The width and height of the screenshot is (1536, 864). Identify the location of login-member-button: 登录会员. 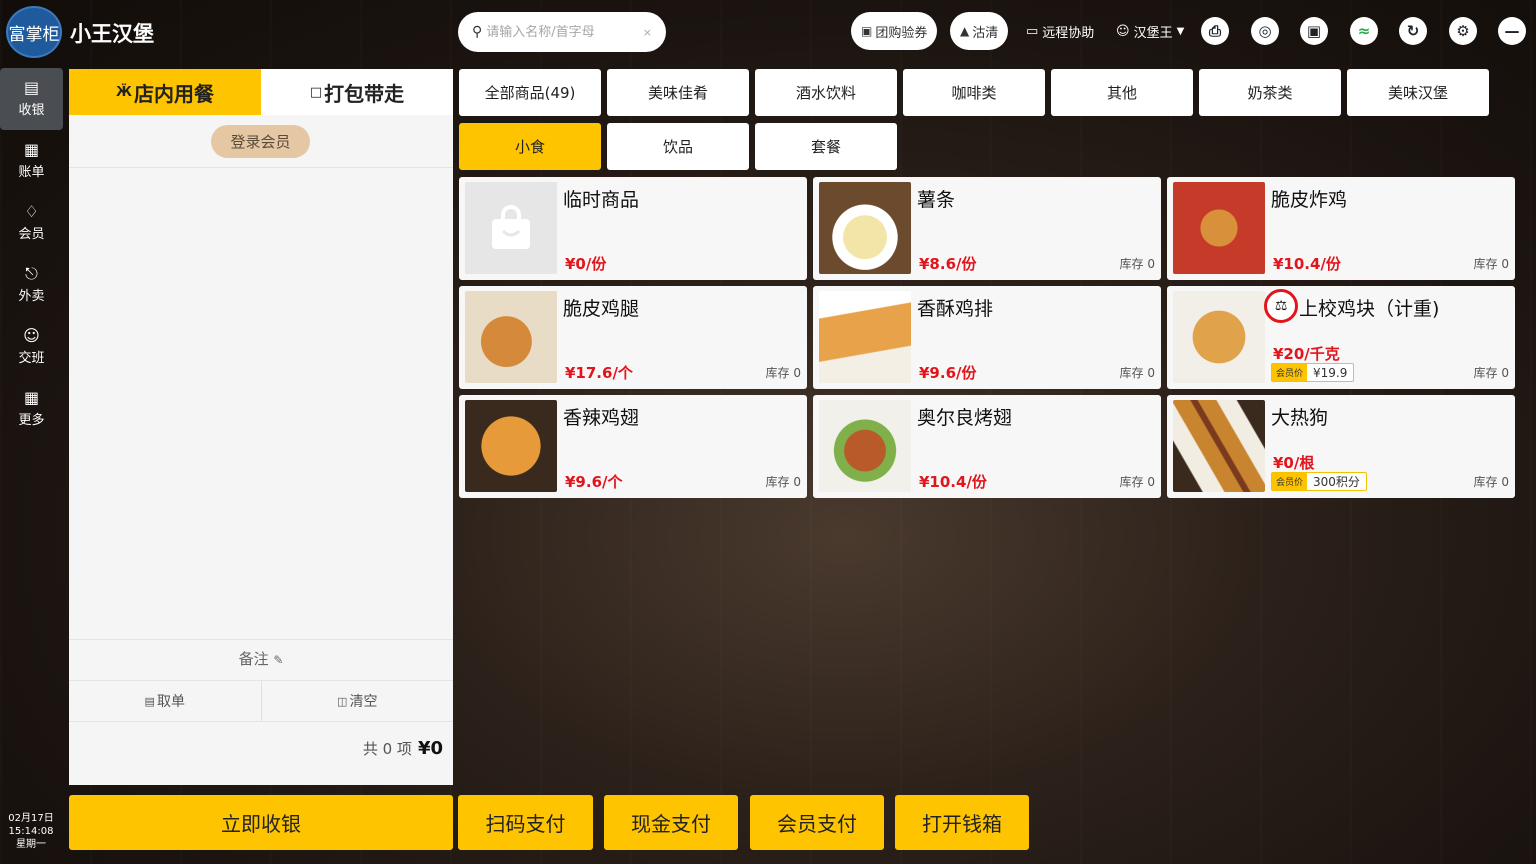
(260, 141).